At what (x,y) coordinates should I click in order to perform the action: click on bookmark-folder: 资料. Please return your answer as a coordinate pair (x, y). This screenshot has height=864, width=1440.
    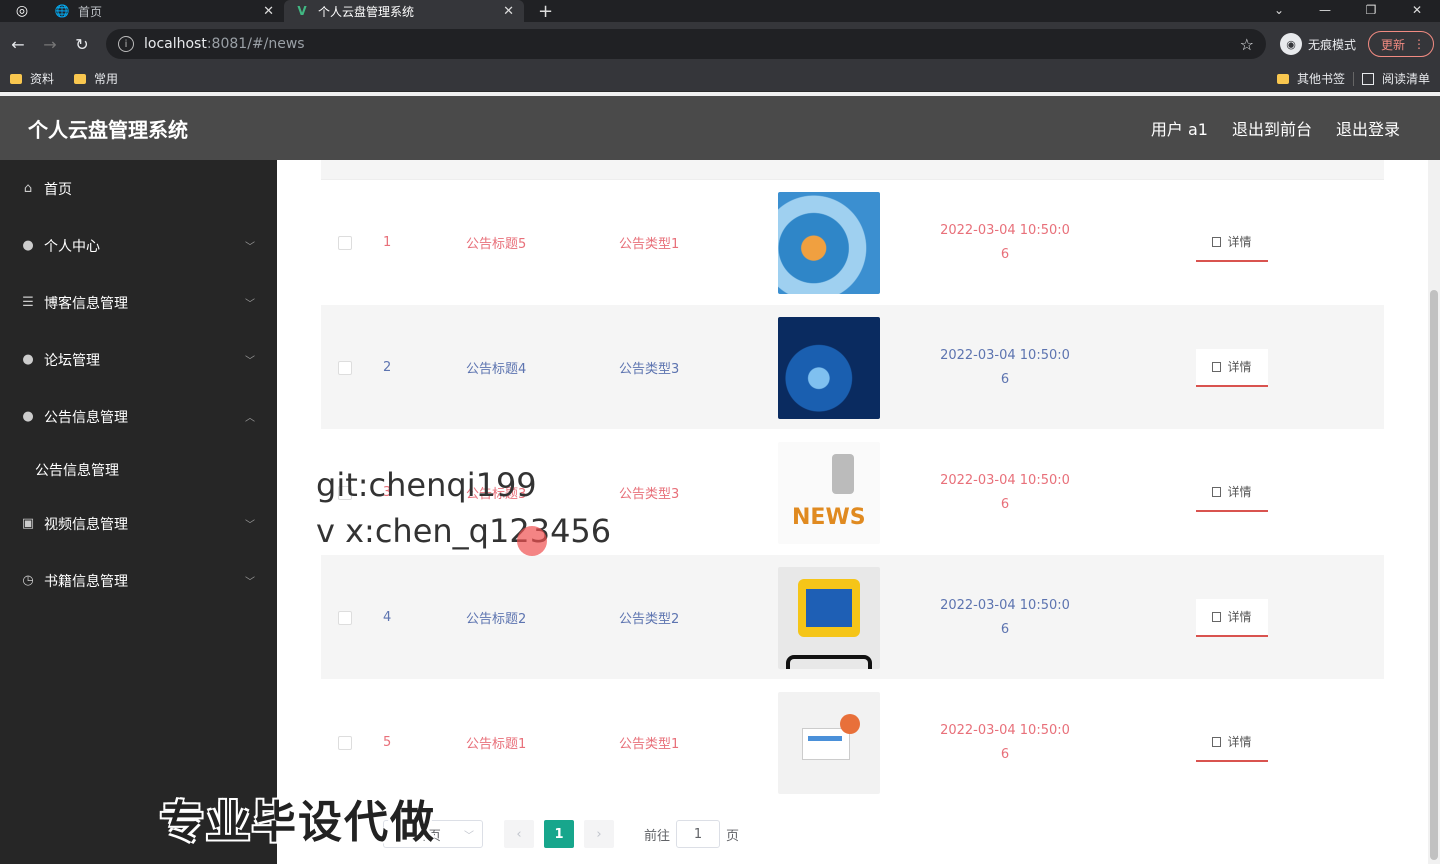
    Looking at the image, I should click on (32, 78).